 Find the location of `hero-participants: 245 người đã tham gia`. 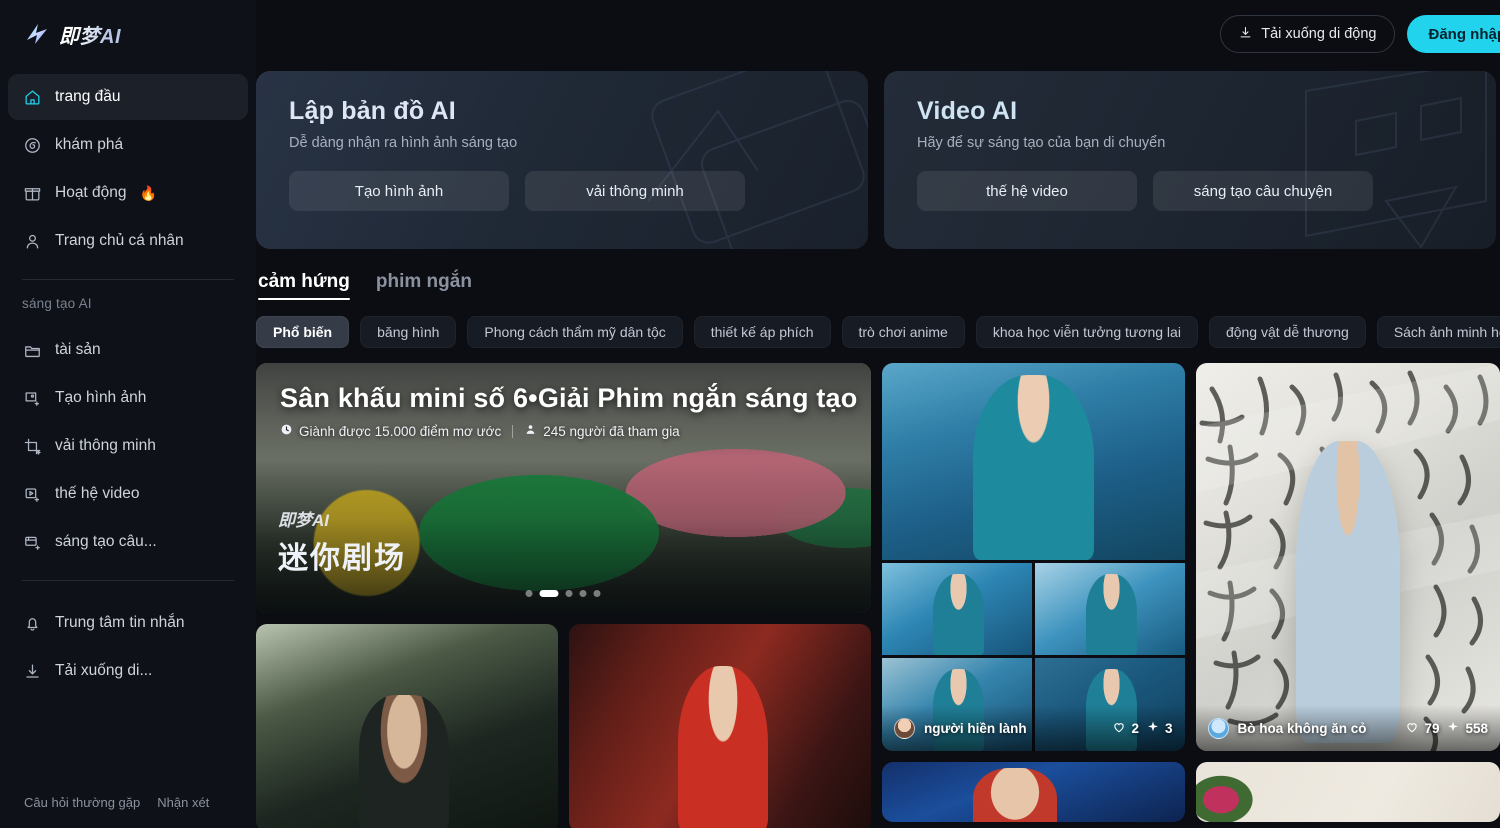

hero-participants: 245 người đã tham gia is located at coordinates (602, 431).